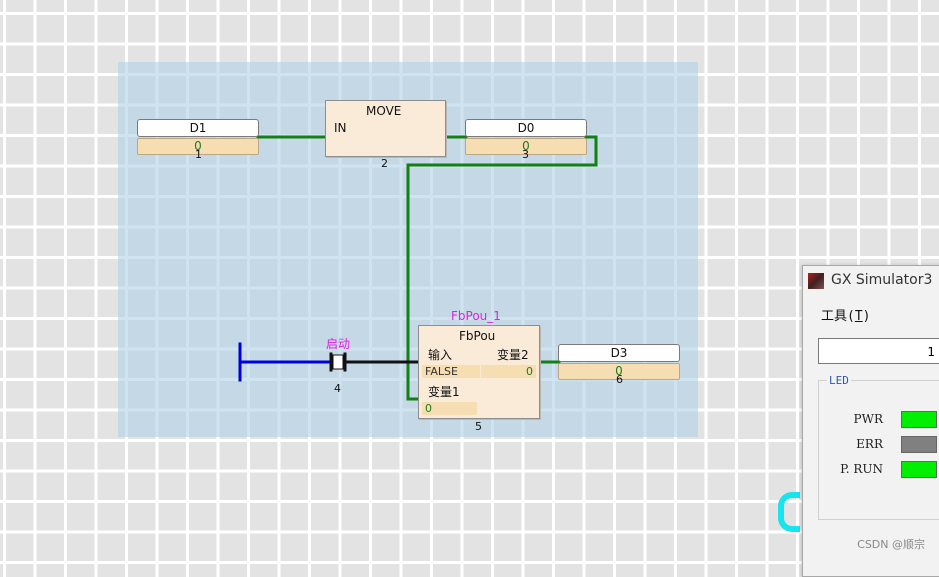  Describe the element at coordinates (476, 316) in the screenshot. I see `fb-instance-name: FbPou_1` at that location.